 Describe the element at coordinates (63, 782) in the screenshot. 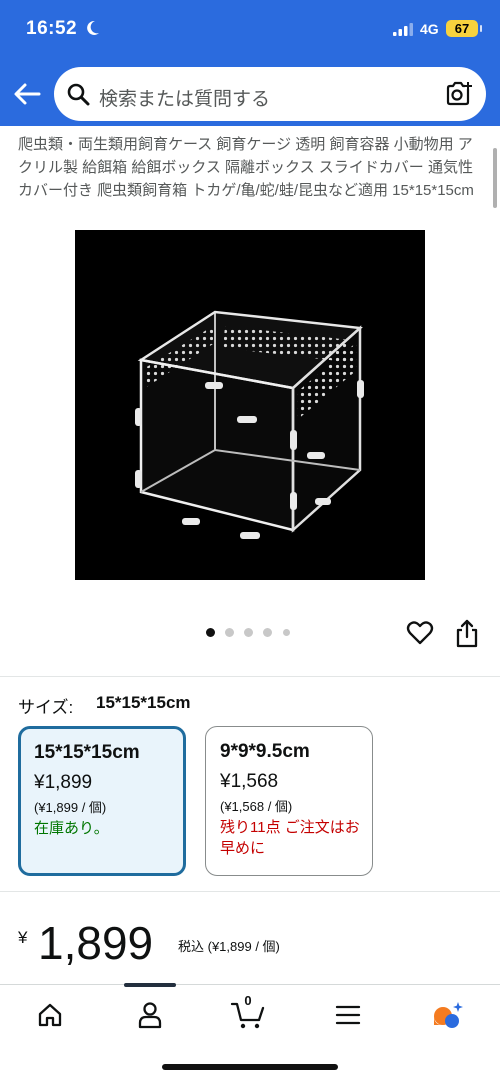

I see `option-price: ¥1,899` at that location.